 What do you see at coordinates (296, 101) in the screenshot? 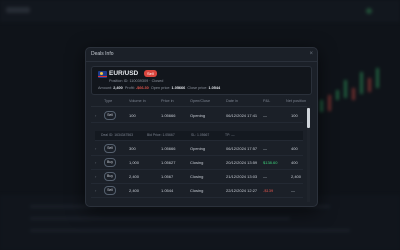
I see `header-net-position: Net position` at bounding box center [296, 101].